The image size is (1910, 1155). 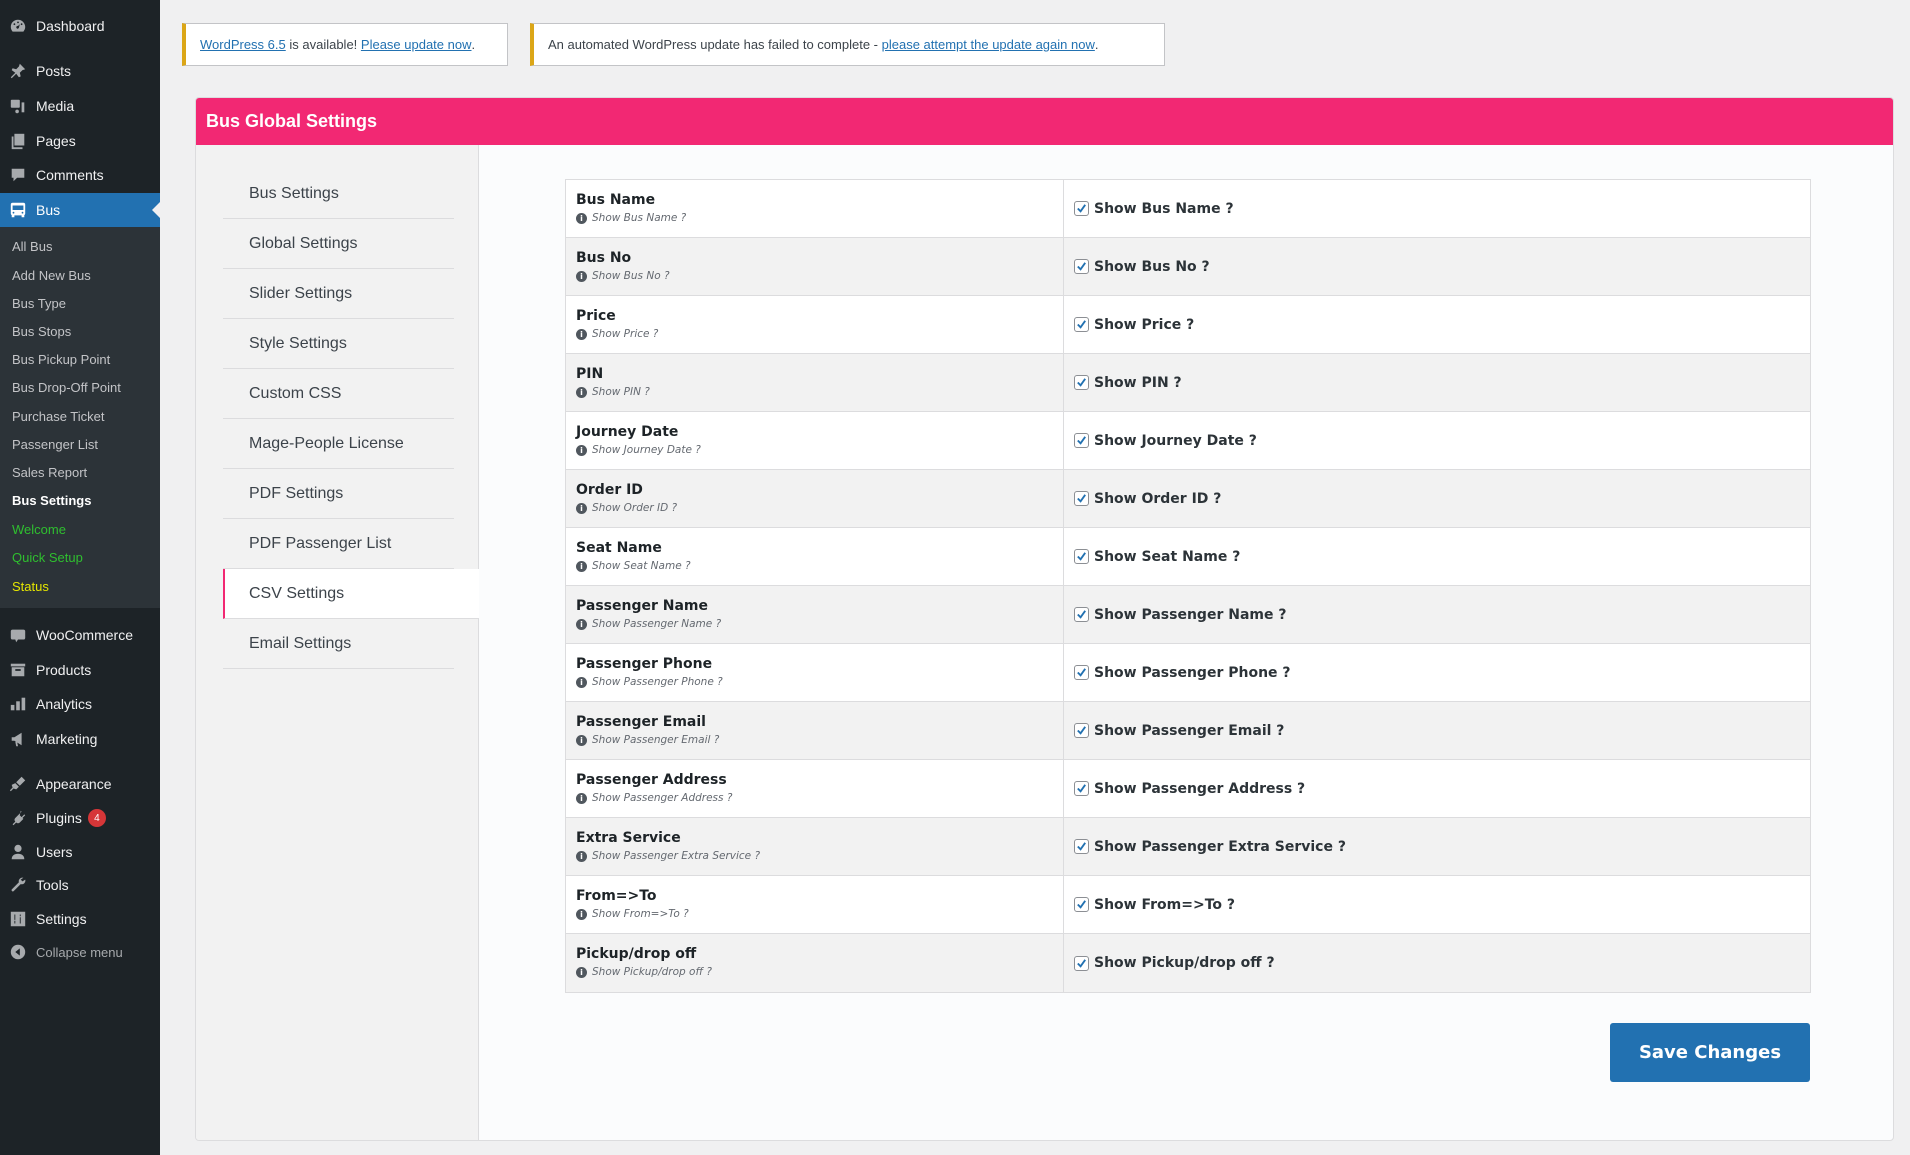 What do you see at coordinates (625, 334) in the screenshot?
I see `row-hint-text: Show Price ?` at bounding box center [625, 334].